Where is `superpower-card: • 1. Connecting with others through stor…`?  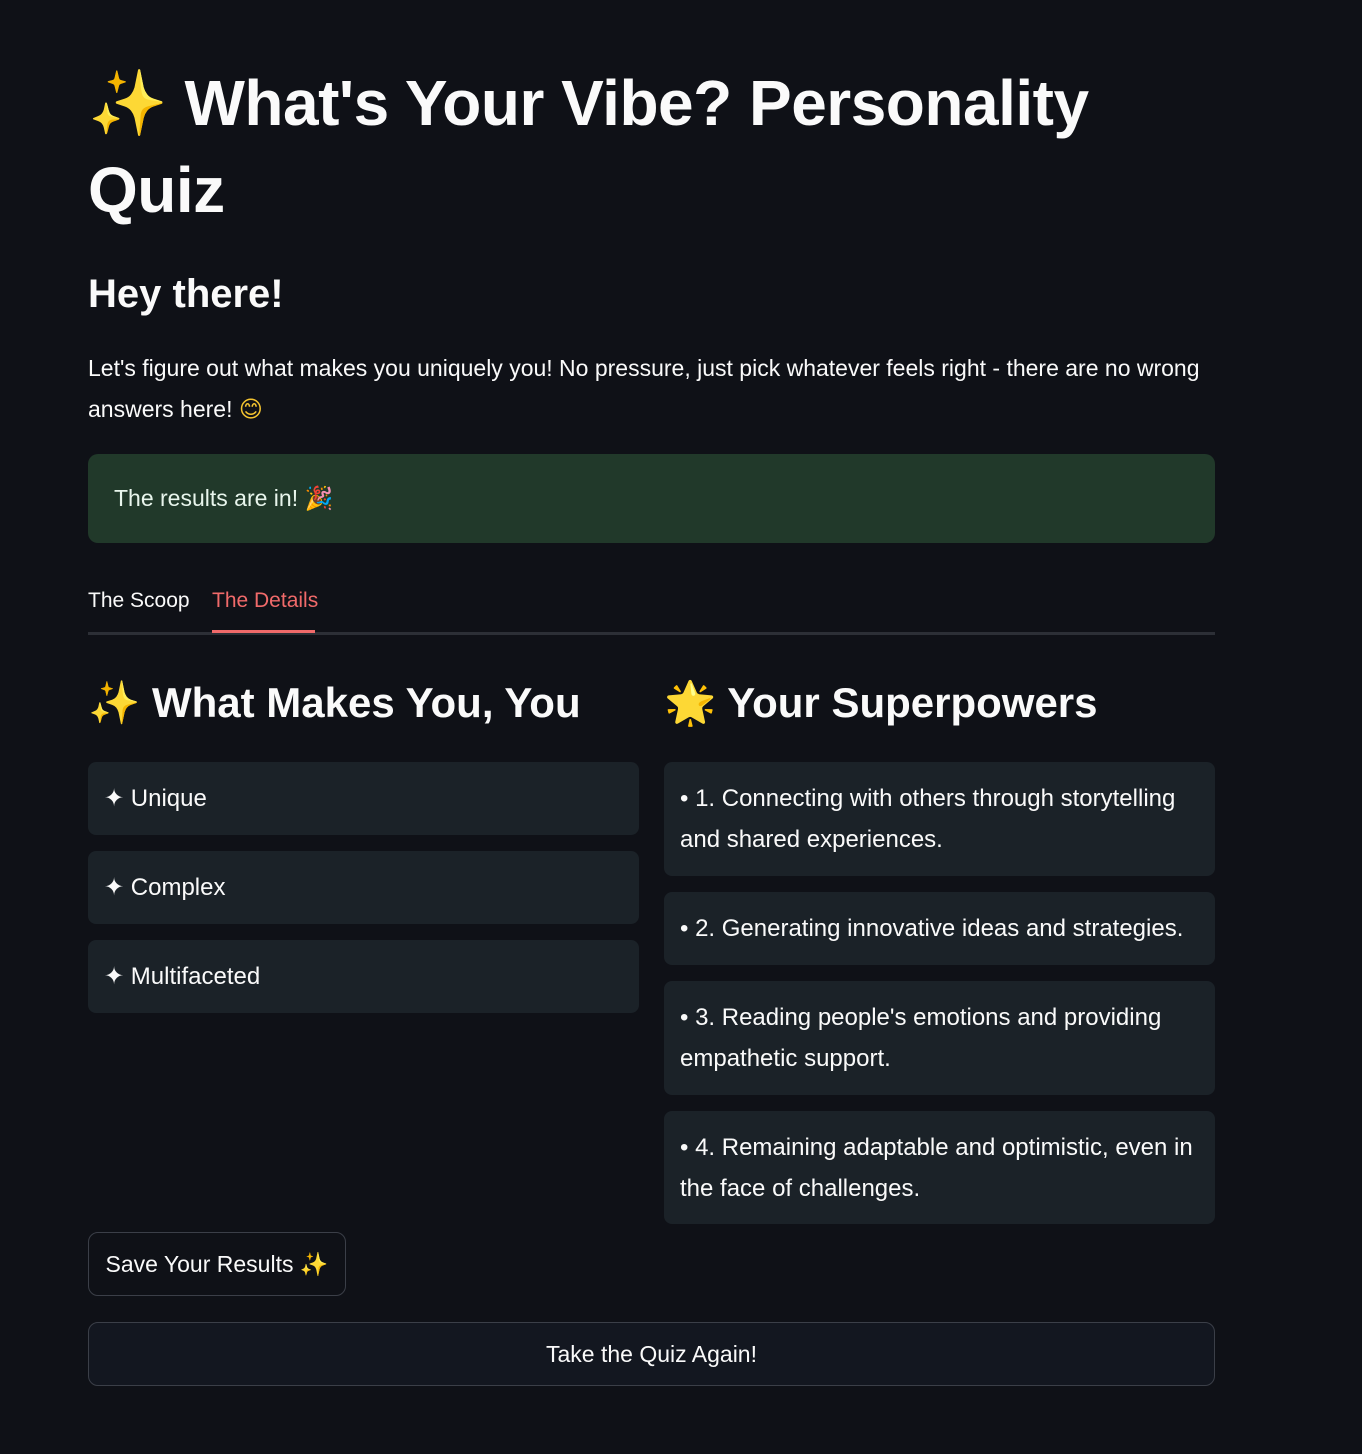 superpower-card: • 1. Connecting with others through stor… is located at coordinates (939, 819).